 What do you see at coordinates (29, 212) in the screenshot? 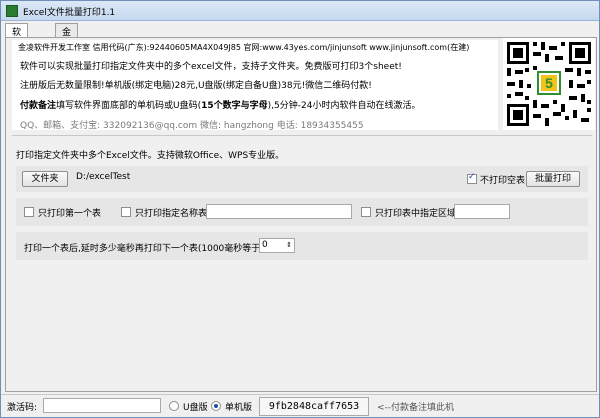
I see `first-sheet-checkbox` at bounding box center [29, 212].